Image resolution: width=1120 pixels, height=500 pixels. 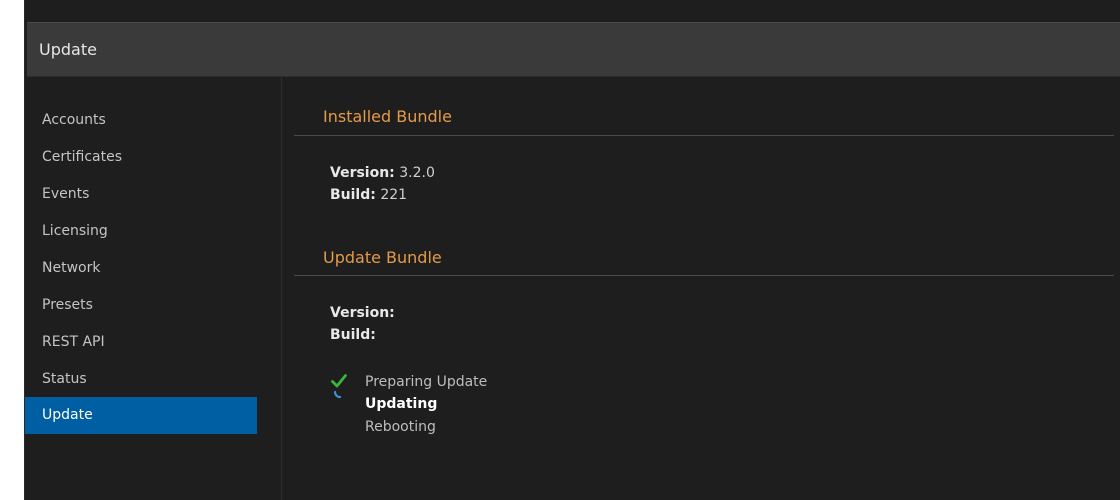 What do you see at coordinates (141, 268) in the screenshot?
I see `sidebar-item-network: Network` at bounding box center [141, 268].